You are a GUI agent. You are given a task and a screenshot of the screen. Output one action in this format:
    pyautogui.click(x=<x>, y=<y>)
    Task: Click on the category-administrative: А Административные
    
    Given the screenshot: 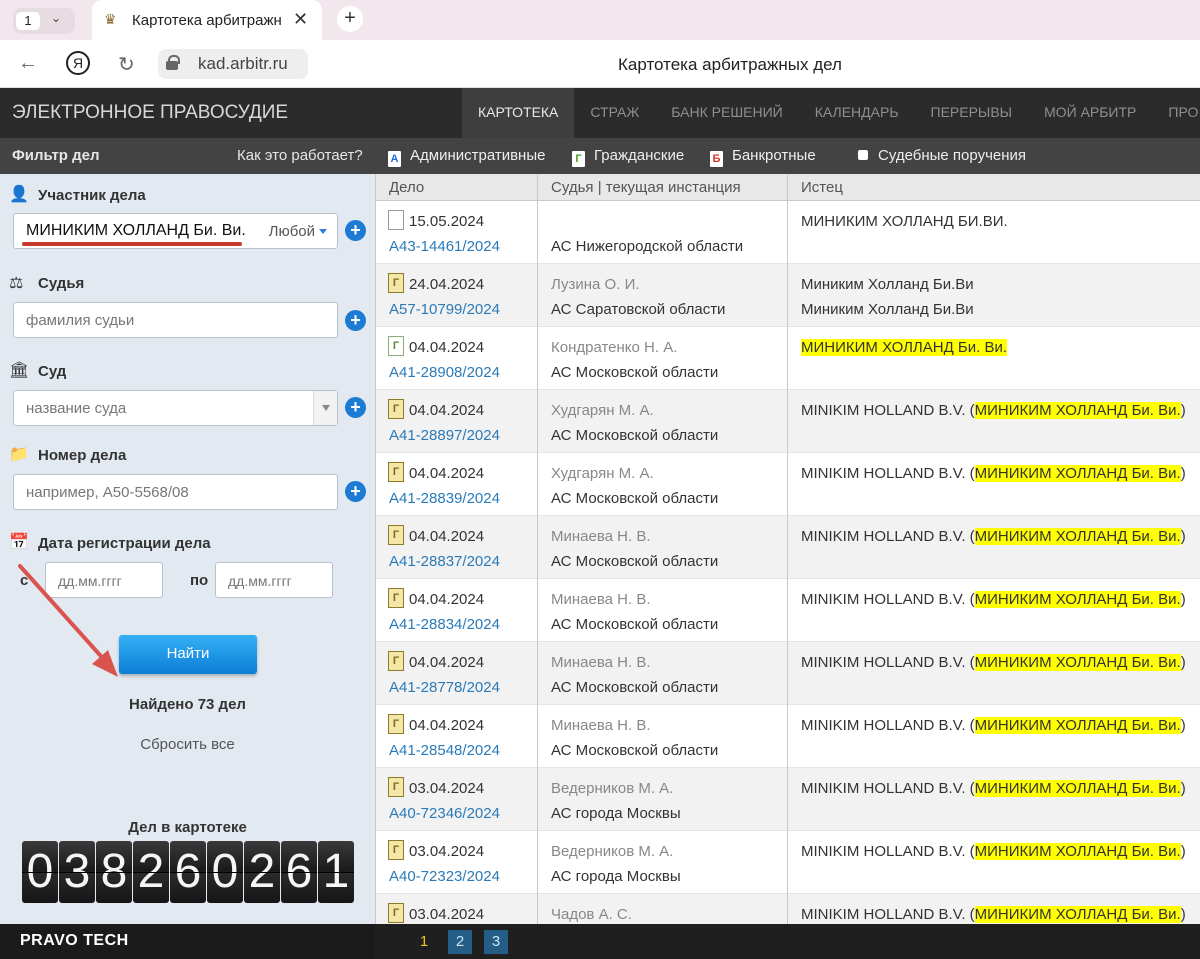 What is the action you would take?
    pyautogui.click(x=466, y=157)
    